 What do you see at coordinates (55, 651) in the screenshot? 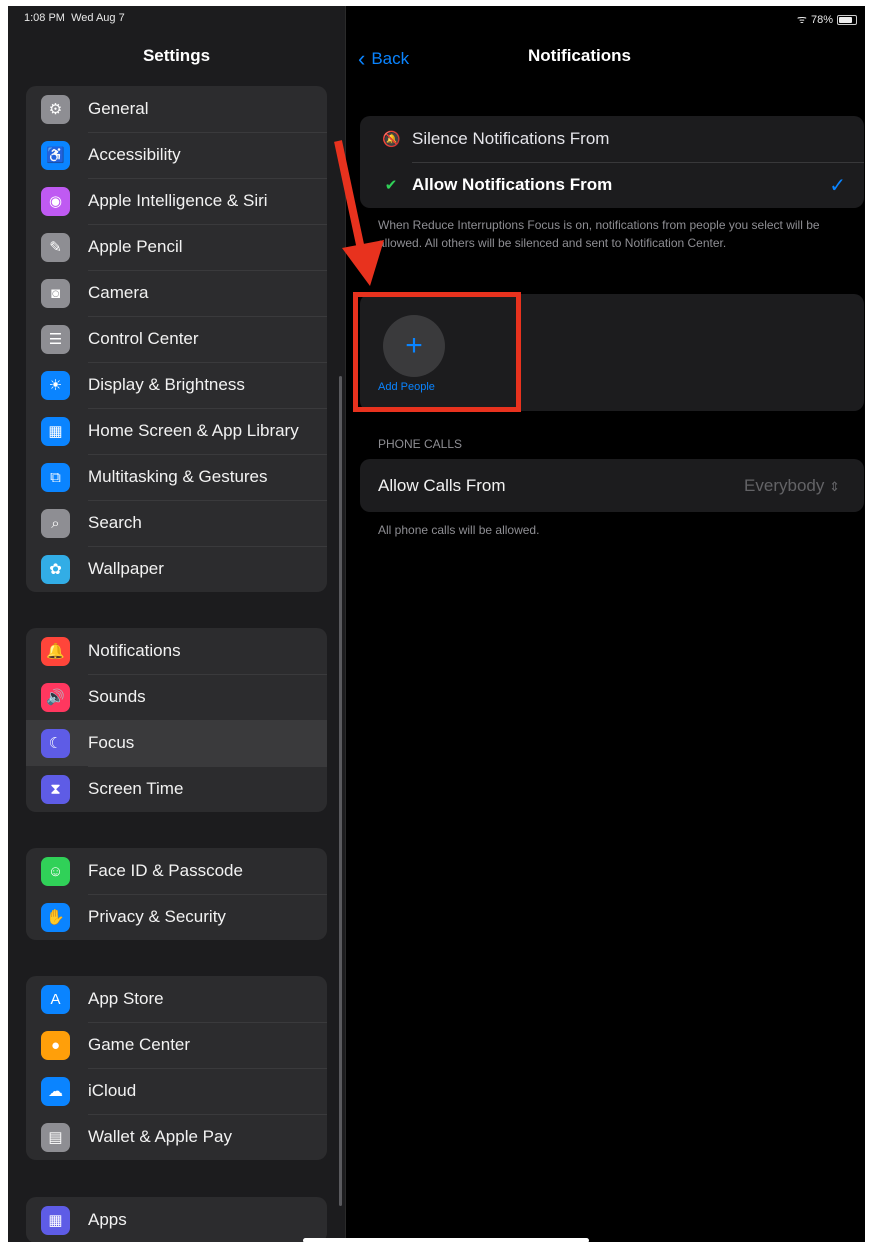
I see `bell-icon: 🔔` at bounding box center [55, 651].